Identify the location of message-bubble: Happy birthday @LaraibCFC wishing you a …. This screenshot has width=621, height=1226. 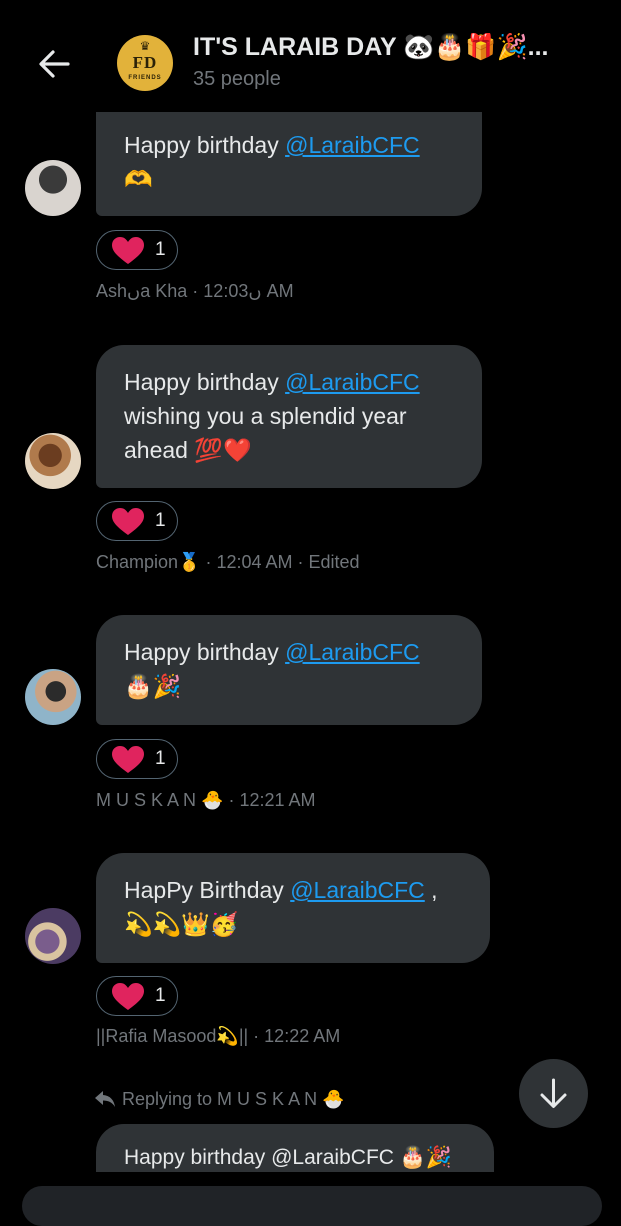
(289, 416).